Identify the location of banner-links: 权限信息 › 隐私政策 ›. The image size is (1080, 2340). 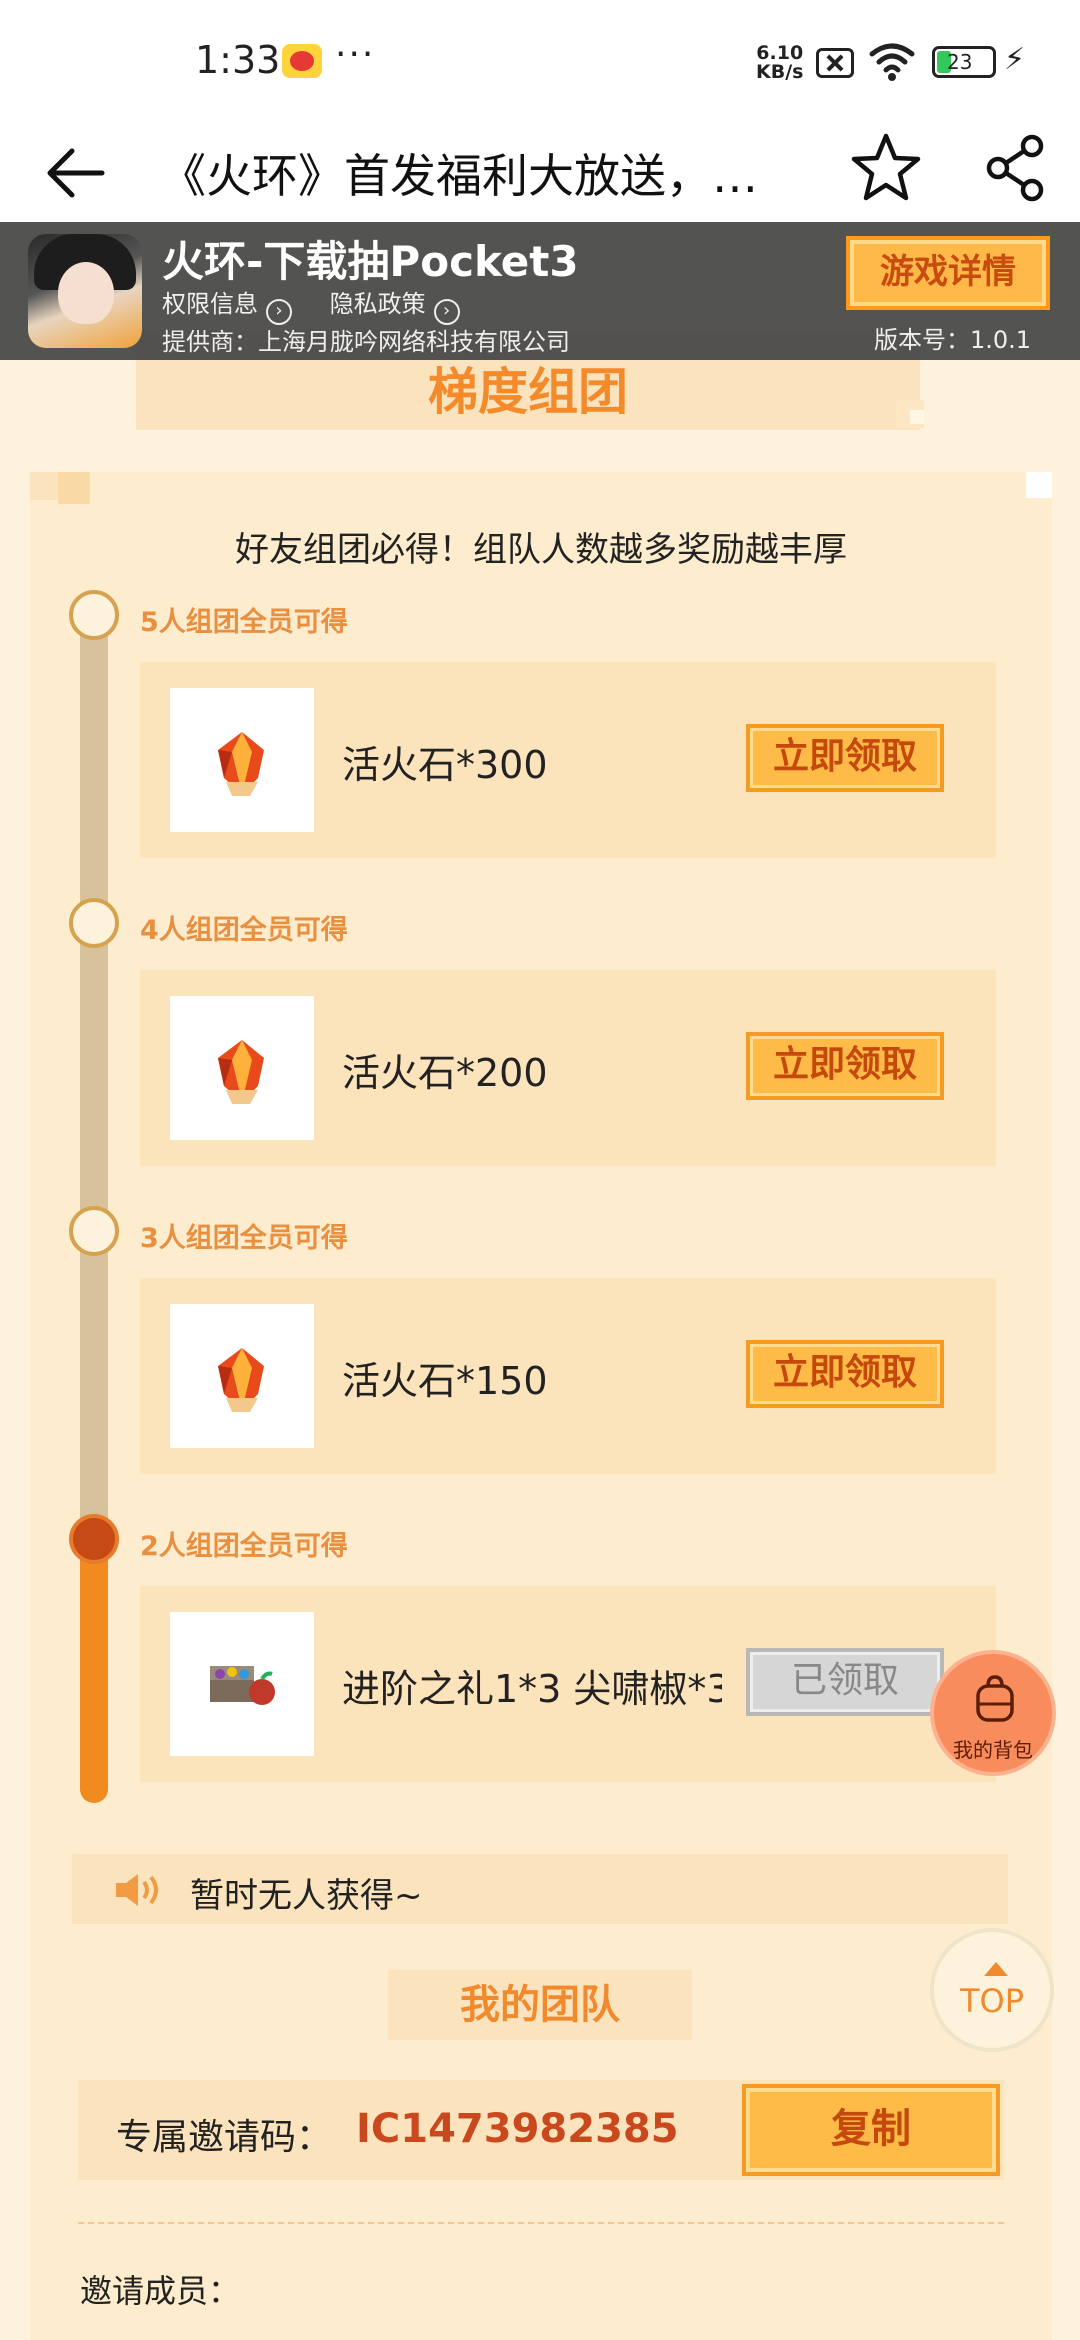
(326, 304).